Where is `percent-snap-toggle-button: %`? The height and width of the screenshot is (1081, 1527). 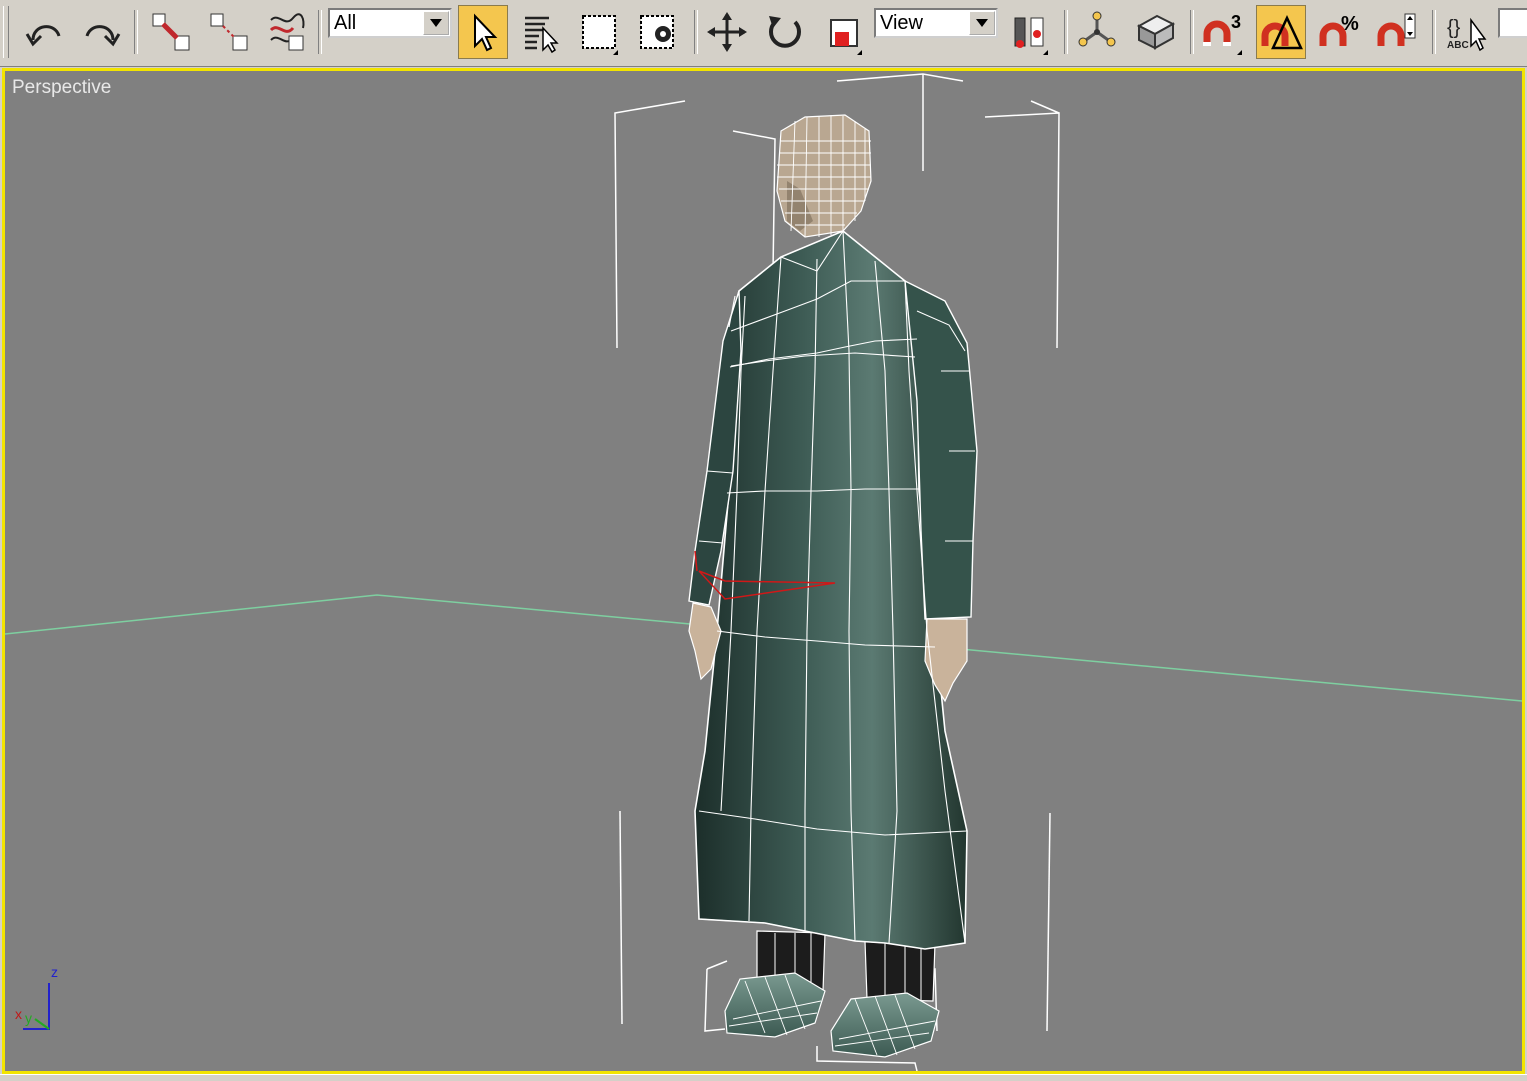 percent-snap-toggle-button: % is located at coordinates (1339, 32).